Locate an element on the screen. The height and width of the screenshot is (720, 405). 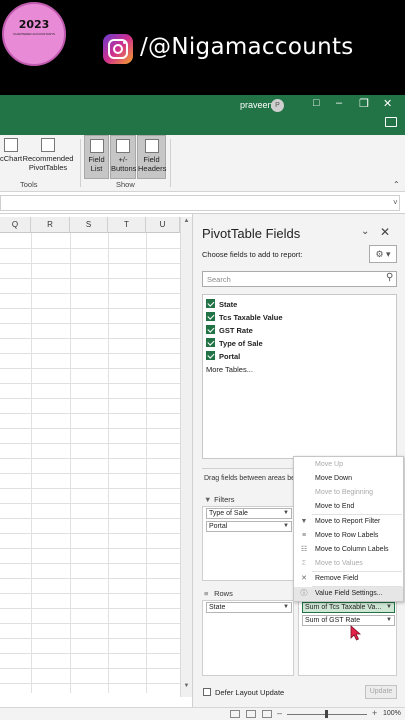
row-chip-state: State ▼ is located at coordinates (249, 607).